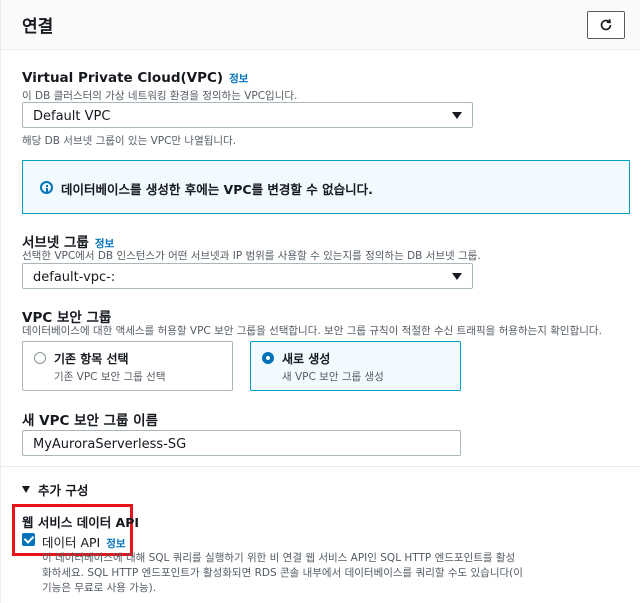  What do you see at coordinates (160, 96) in the screenshot?
I see `vpc-description: 이 DB 클러스터의 가상 네트워킹 환경을 정의하는 VPC입니다.` at bounding box center [160, 96].